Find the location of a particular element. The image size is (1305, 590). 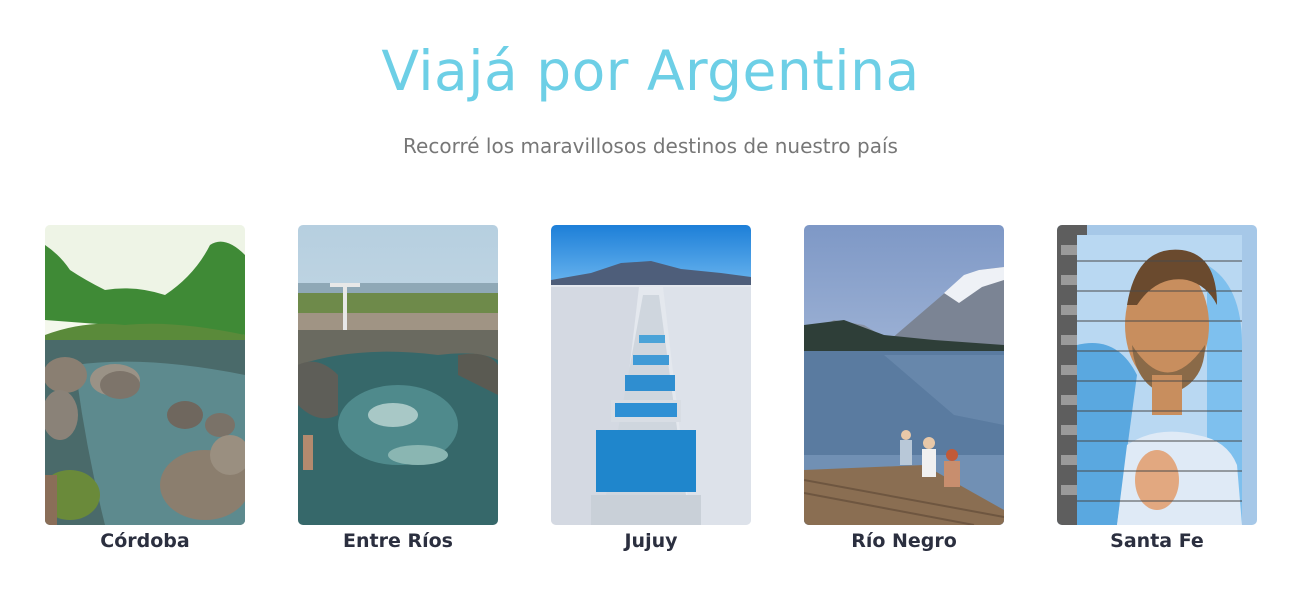

destination-card-santa-fe: Santa Fe is located at coordinates (1157, 389).